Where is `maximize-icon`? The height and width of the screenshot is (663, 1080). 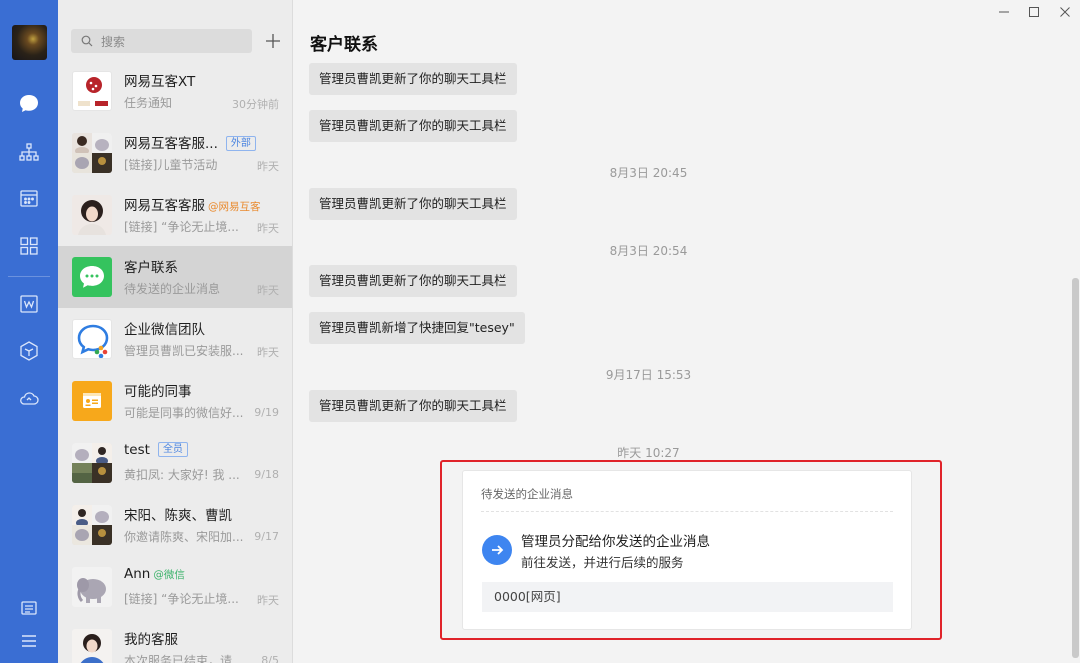 maximize-icon is located at coordinates (1034, 12).